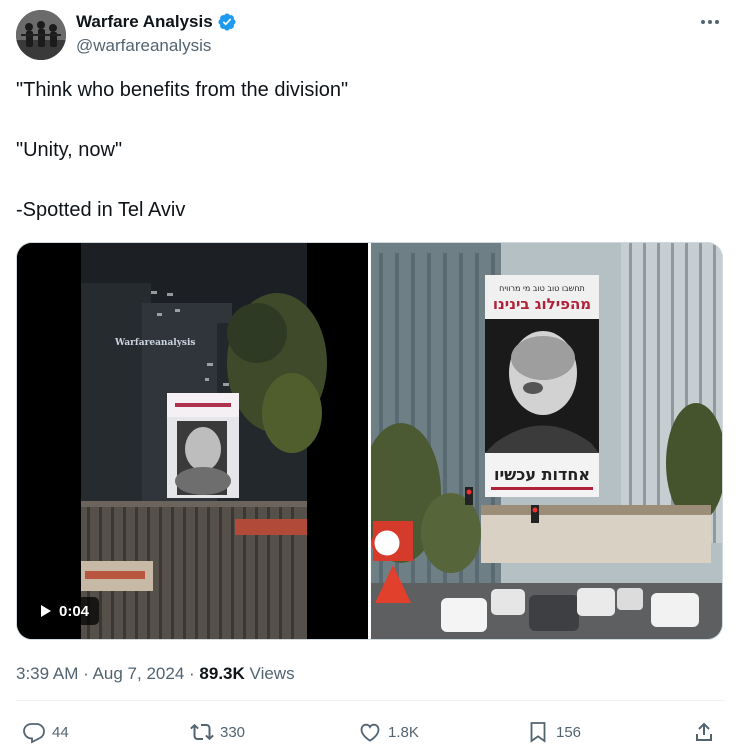 Image resolution: width=741 pixels, height=752 pixels. I want to click on more-options-button, so click(710, 22).